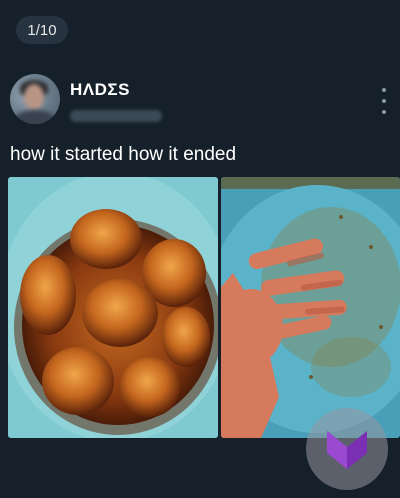 Image resolution: width=400 pixels, height=498 pixels. Describe the element at coordinates (100, 90) in the screenshot. I see `author-display-name: HΛDΣS` at that location.